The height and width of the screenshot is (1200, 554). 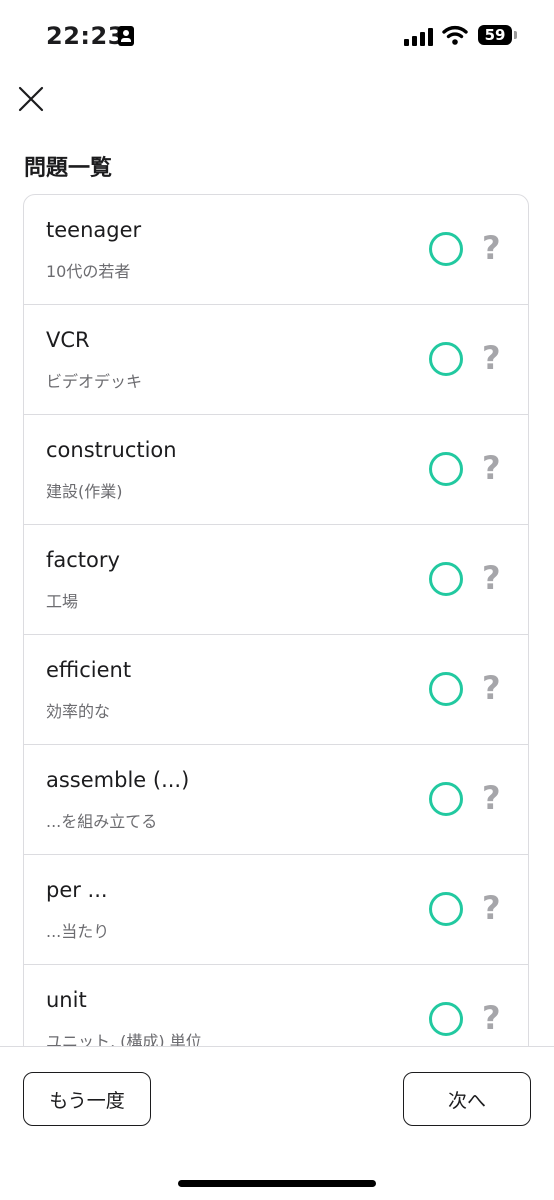 I want to click on cellular-signal-icon, so click(x=419, y=37).